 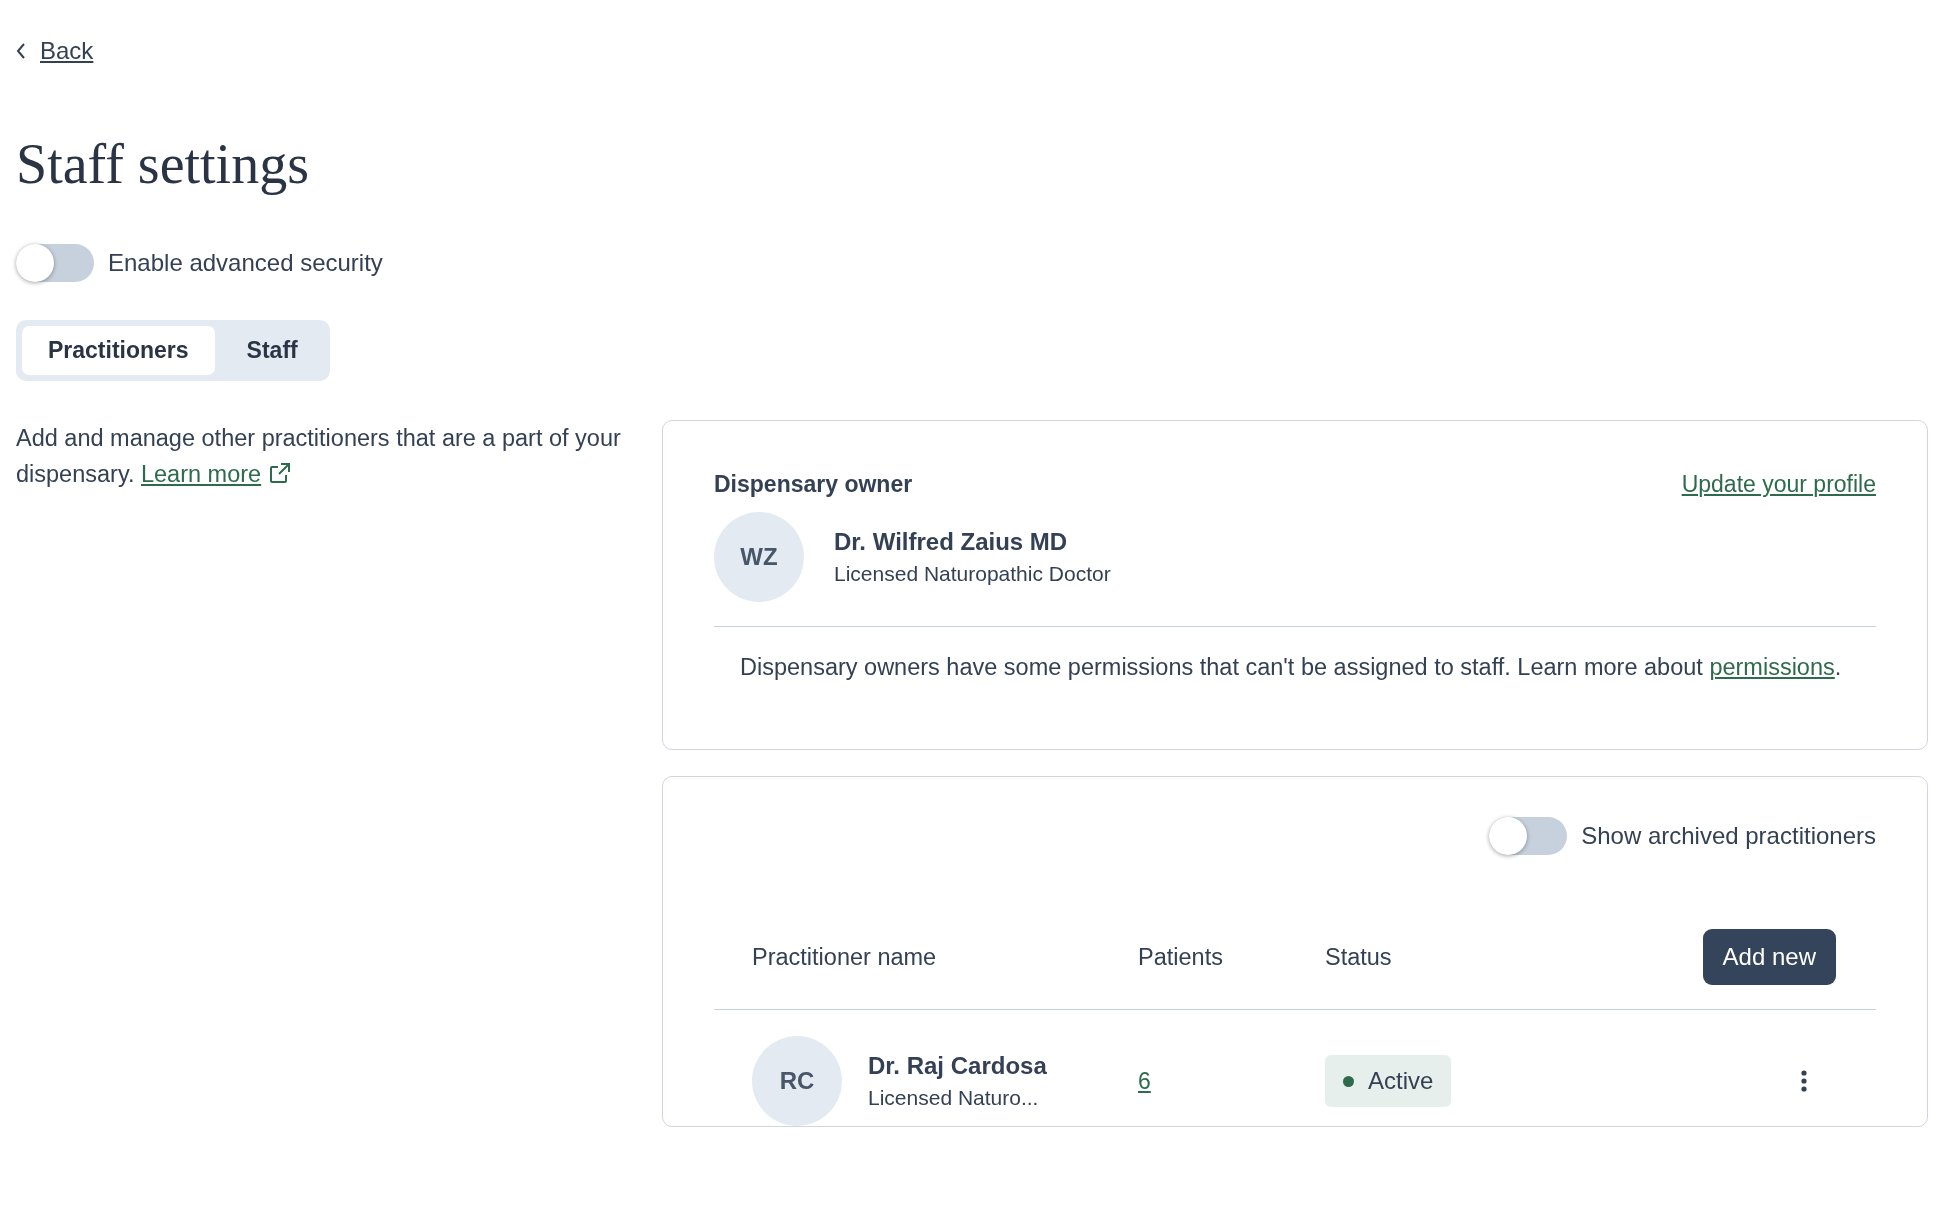 What do you see at coordinates (201, 474) in the screenshot?
I see `learn-more-link: Learn more` at bounding box center [201, 474].